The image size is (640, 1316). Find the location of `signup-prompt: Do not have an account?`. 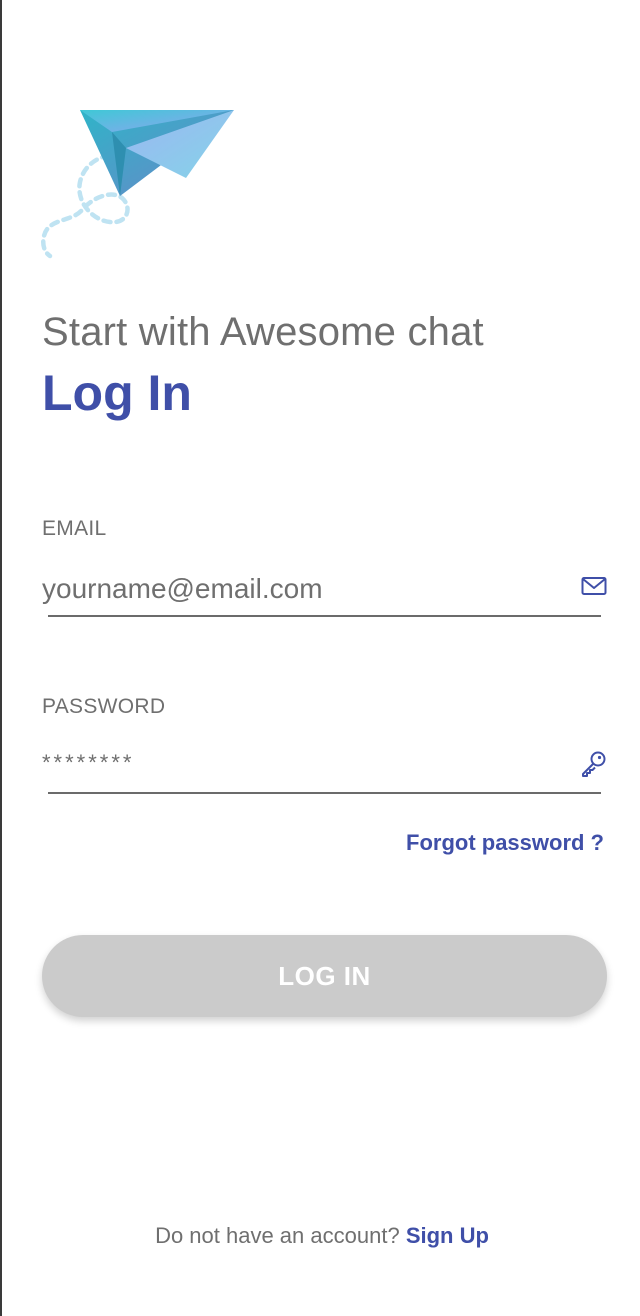

signup-prompt: Do not have an account? is located at coordinates (277, 1235).